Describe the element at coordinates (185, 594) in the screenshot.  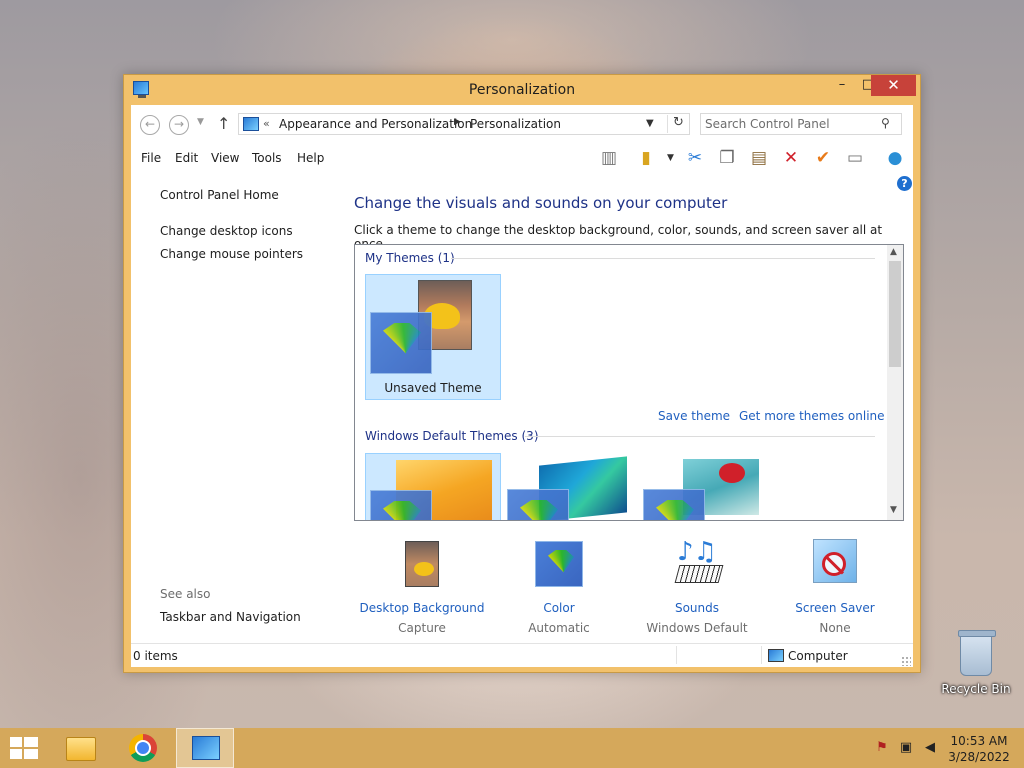
I see `see-also-label: See also` at that location.